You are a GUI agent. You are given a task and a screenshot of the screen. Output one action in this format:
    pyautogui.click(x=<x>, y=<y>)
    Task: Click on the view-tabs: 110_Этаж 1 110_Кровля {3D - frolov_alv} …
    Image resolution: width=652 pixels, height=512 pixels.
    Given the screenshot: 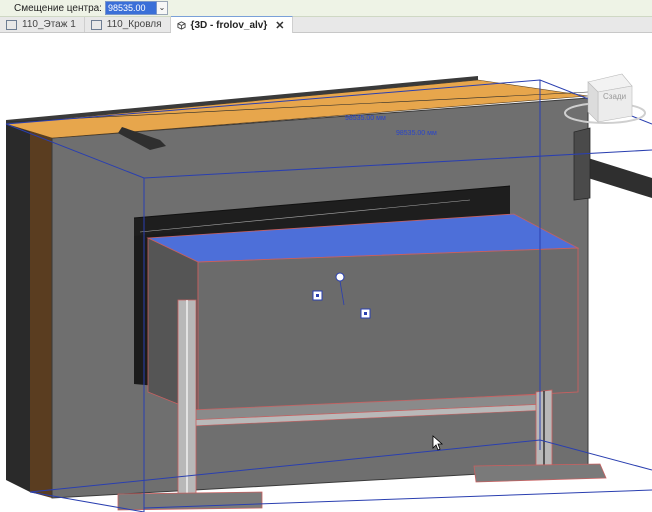 What is the action you would take?
    pyautogui.click(x=326, y=24)
    